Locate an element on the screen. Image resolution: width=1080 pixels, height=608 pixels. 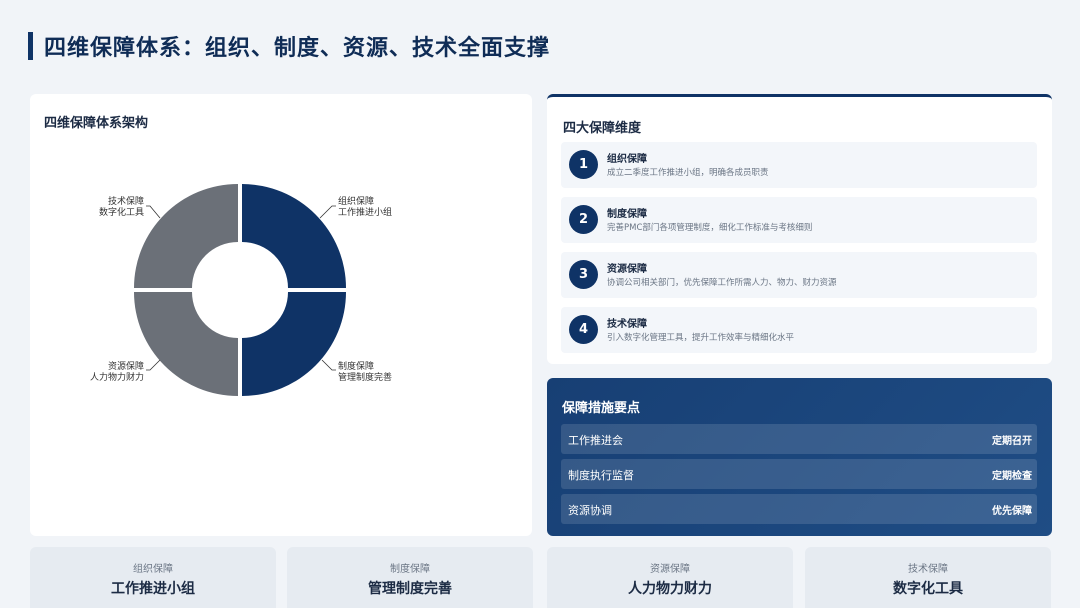
tile-value: 数字化工具 is located at coordinates (928, 589).